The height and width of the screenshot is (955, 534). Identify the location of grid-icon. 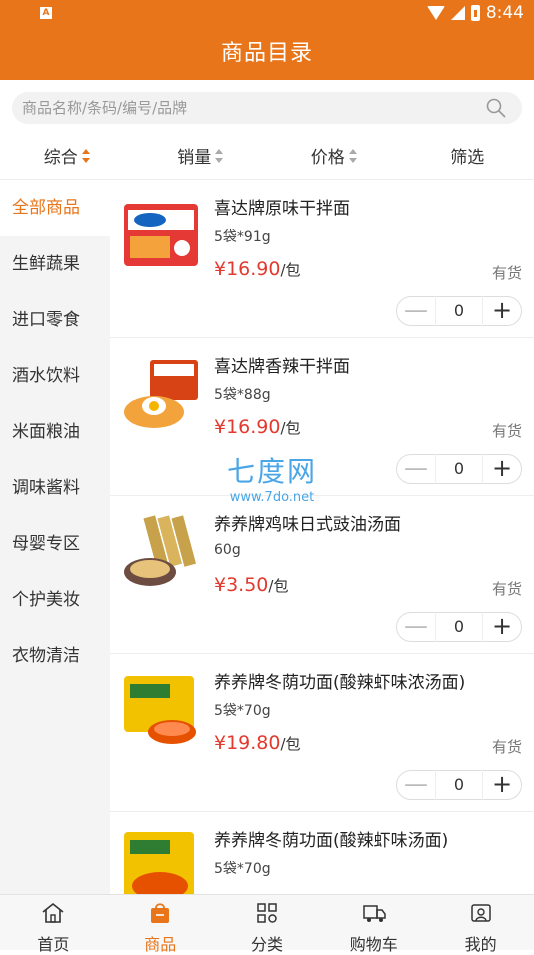
(267, 913).